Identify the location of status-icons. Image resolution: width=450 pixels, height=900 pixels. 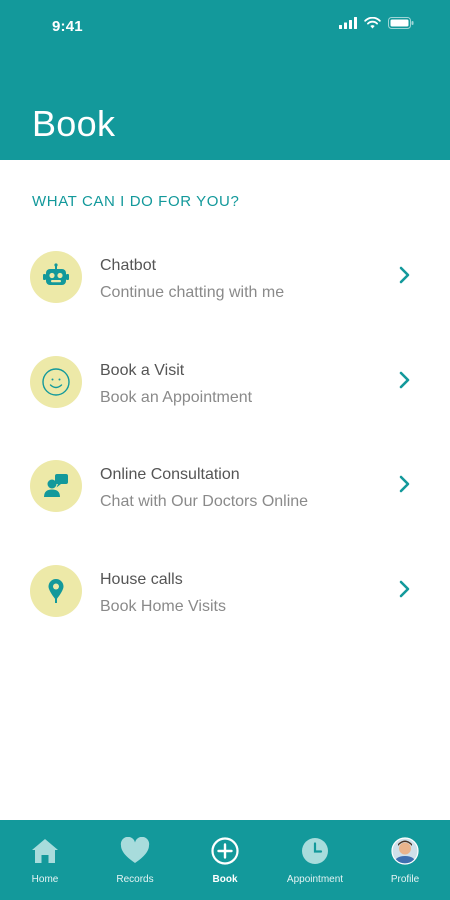
(376, 23).